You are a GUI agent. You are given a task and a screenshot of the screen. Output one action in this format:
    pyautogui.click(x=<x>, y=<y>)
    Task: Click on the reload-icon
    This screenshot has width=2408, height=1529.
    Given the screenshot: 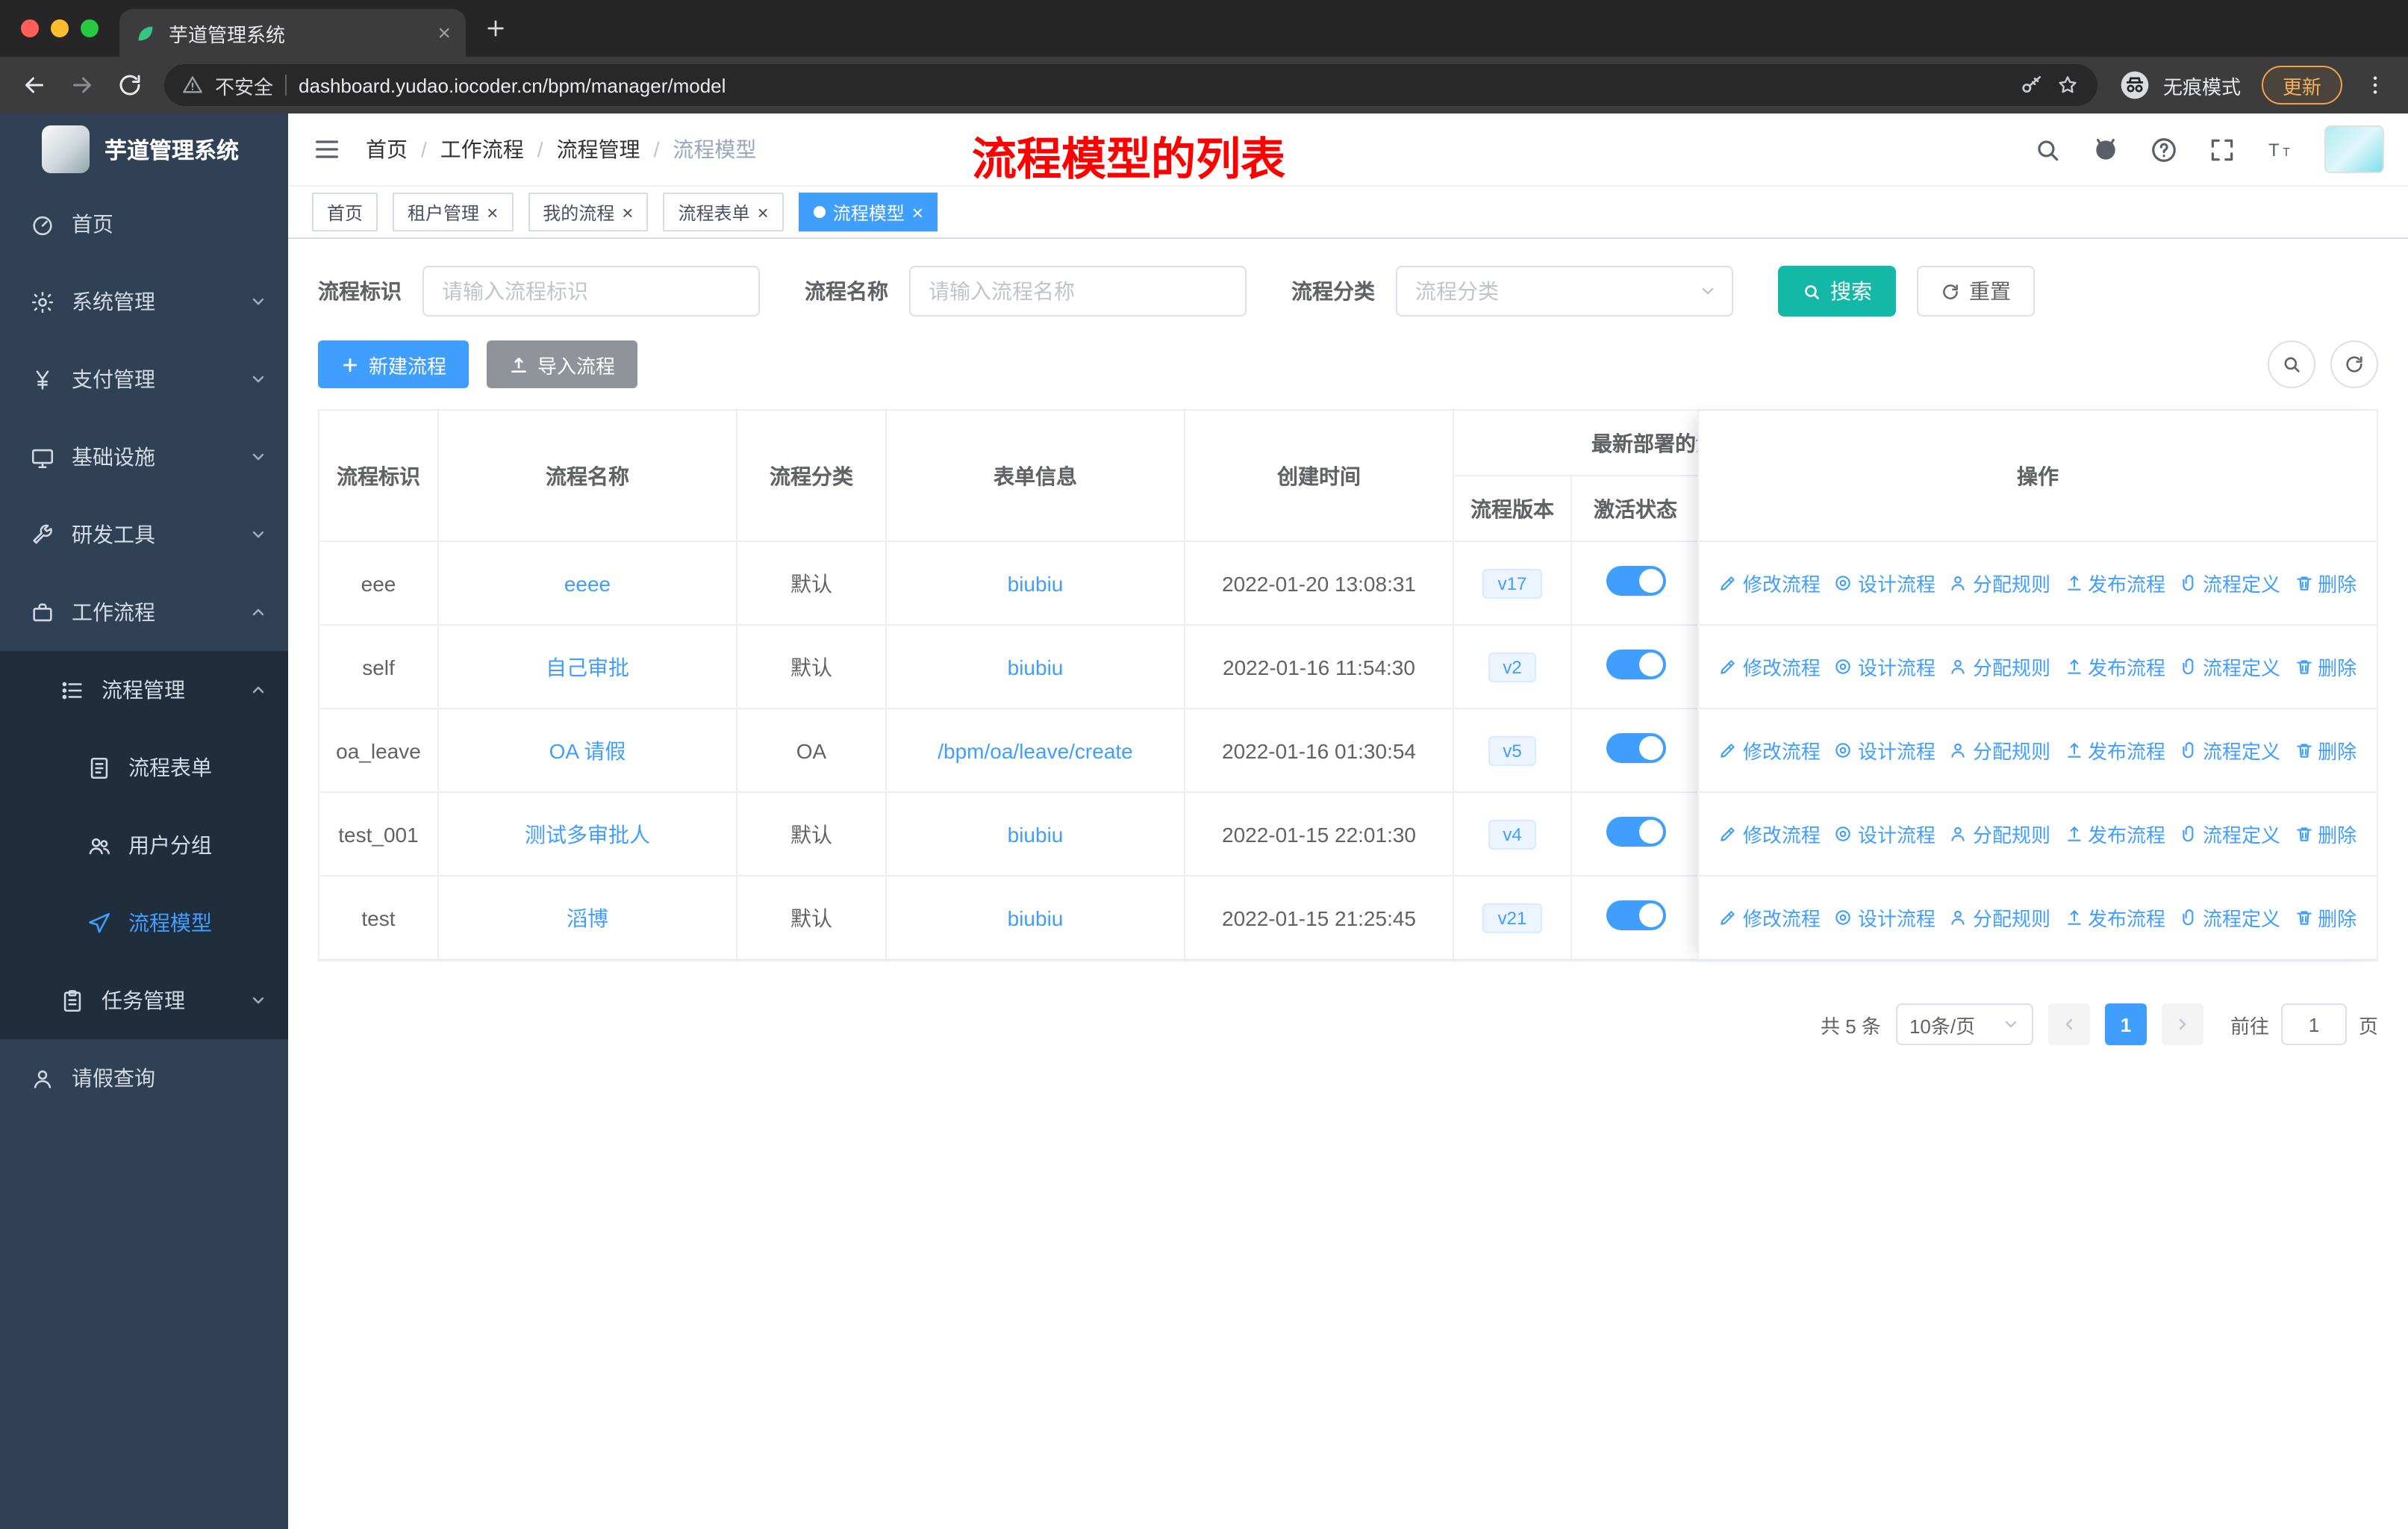 What is the action you would take?
    pyautogui.click(x=129, y=85)
    